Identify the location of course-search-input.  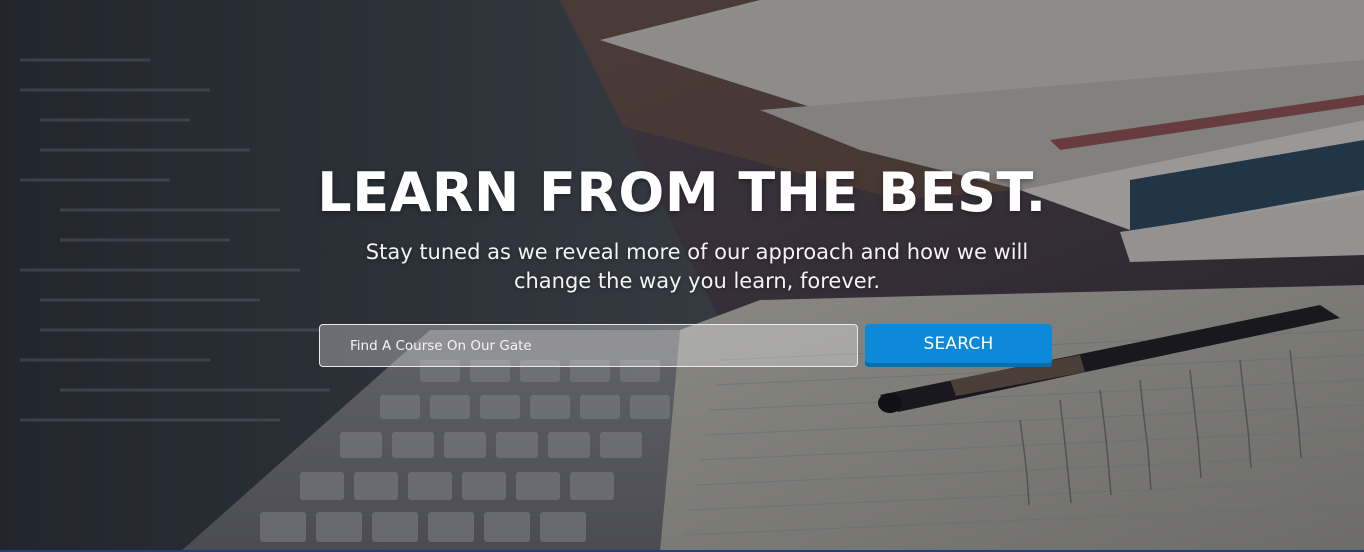
(588, 345).